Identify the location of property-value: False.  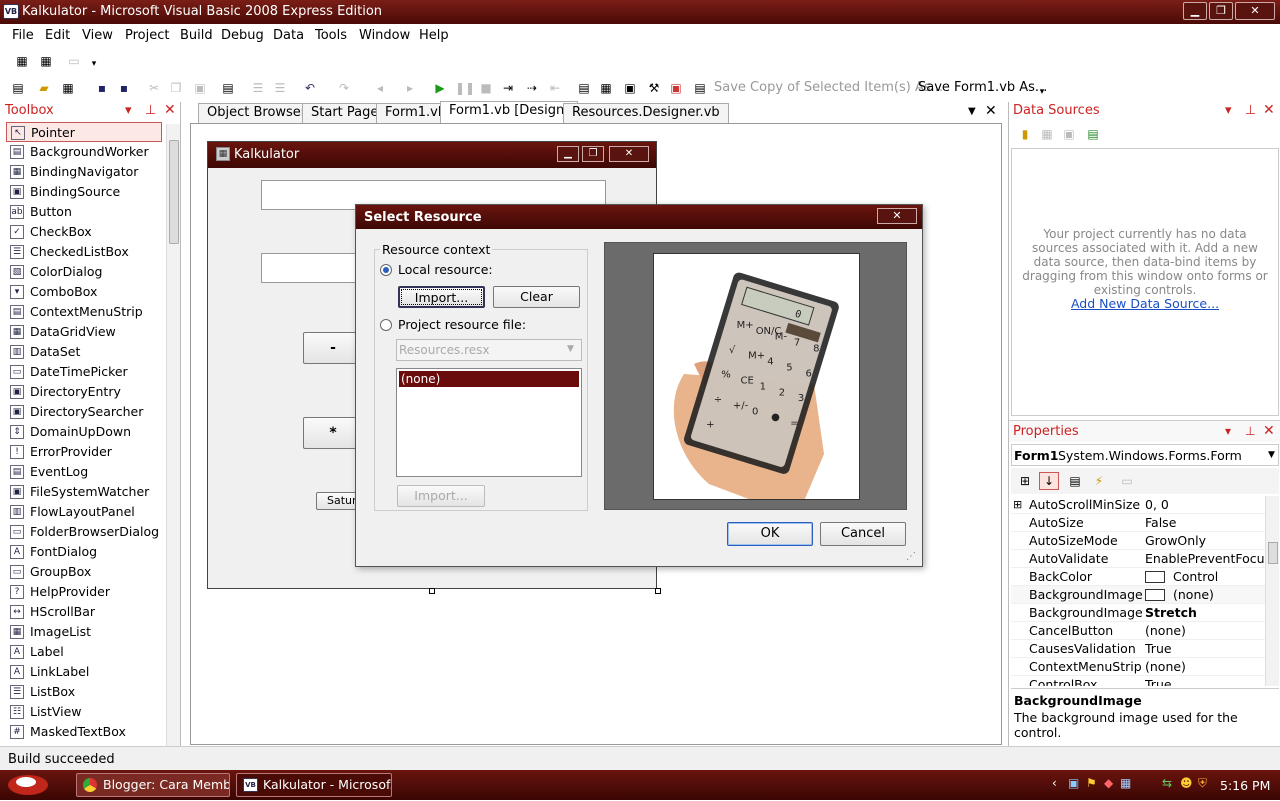
(1209, 523).